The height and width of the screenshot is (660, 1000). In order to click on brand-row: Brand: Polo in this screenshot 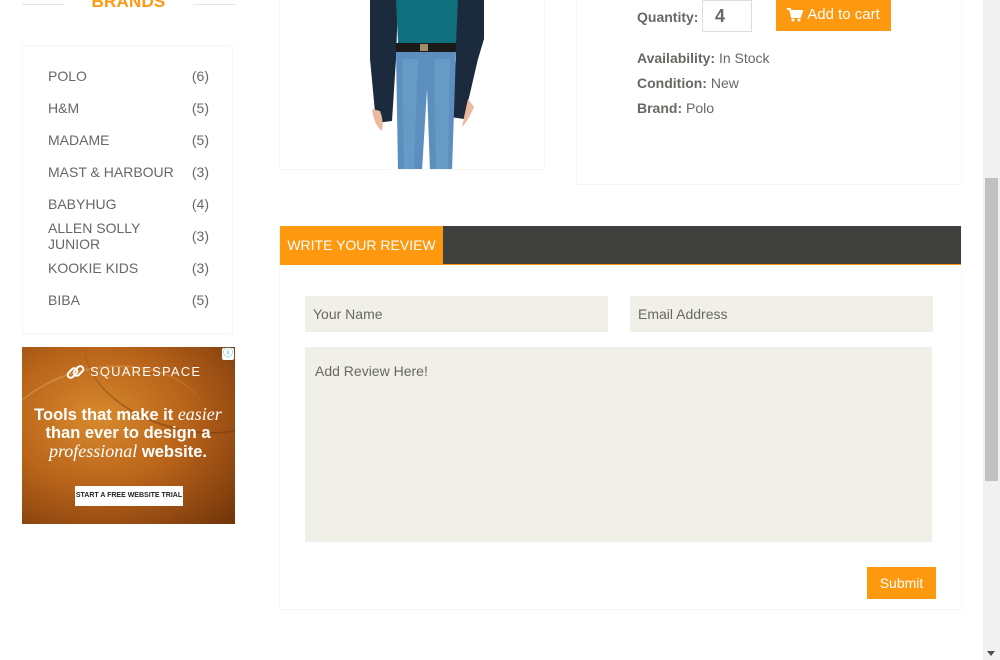, I will do `click(675, 108)`.